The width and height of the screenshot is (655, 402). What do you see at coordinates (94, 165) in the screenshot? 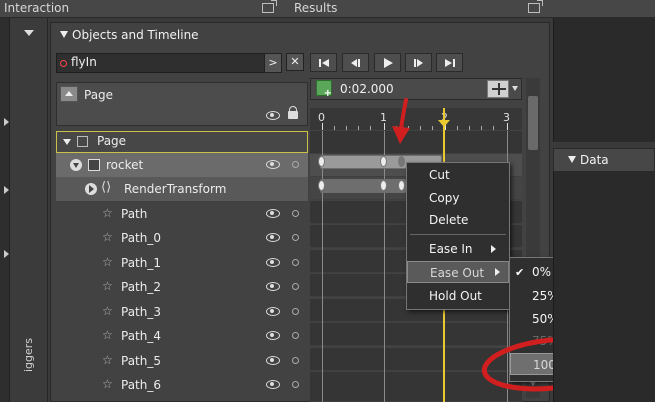
I see `canvas-icon` at bounding box center [94, 165].